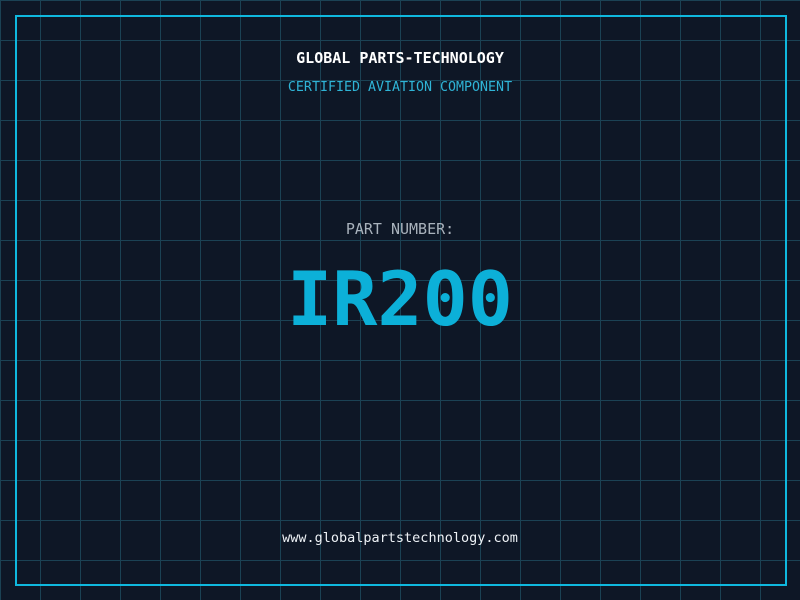  What do you see at coordinates (400, 538) in the screenshot?
I see `website-url: www.globalpartstechnology.com` at bounding box center [400, 538].